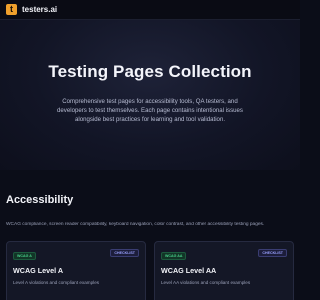  What do you see at coordinates (150, 10) in the screenshot?
I see `top-navbar: t testers.ai` at bounding box center [150, 10].